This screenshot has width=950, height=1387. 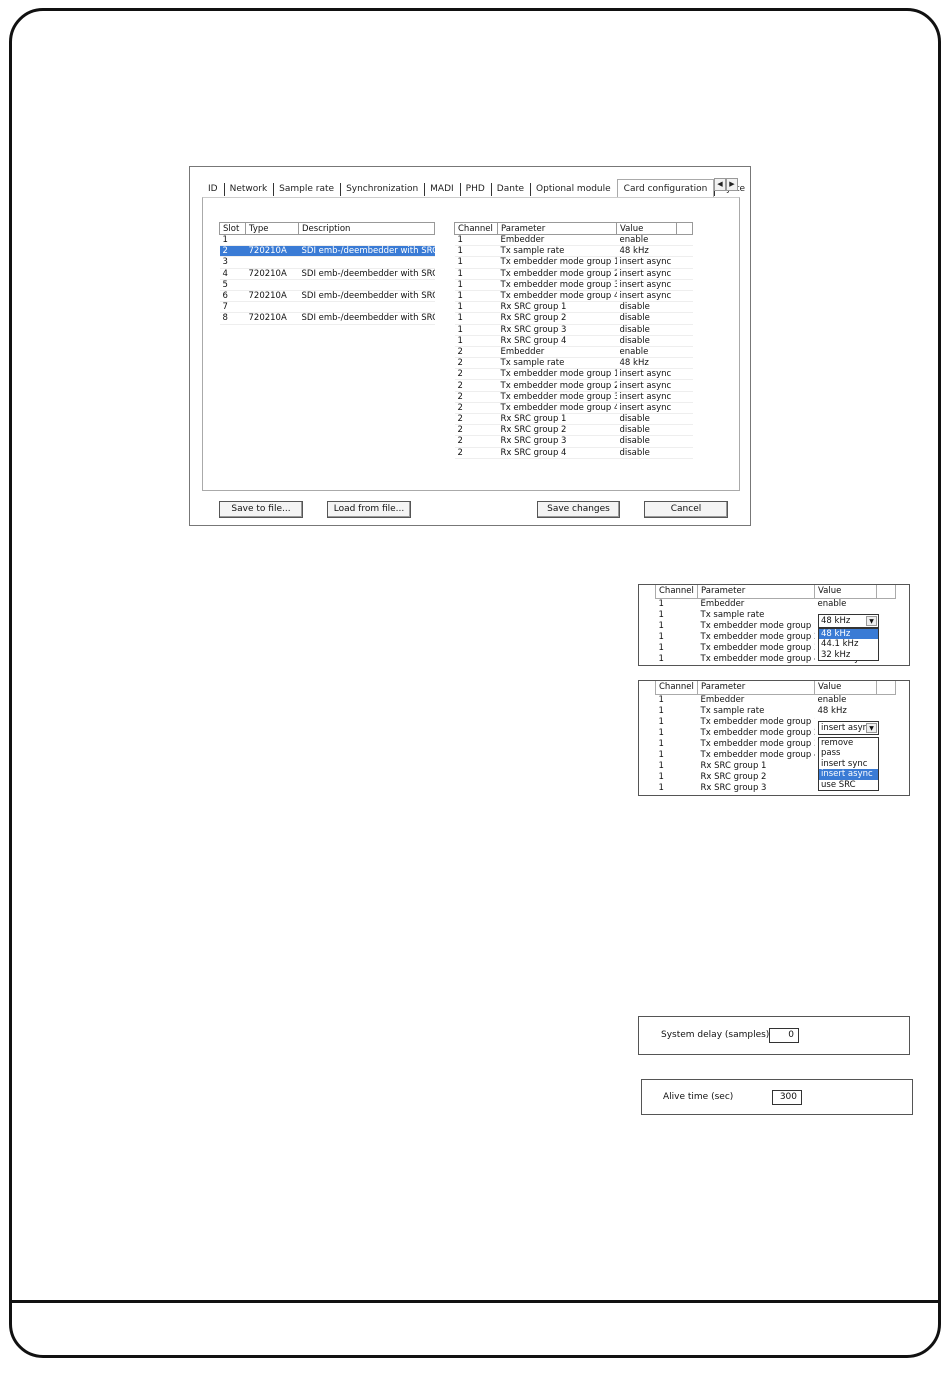 What do you see at coordinates (213, 189) in the screenshot?
I see `tab-id: ID` at bounding box center [213, 189].